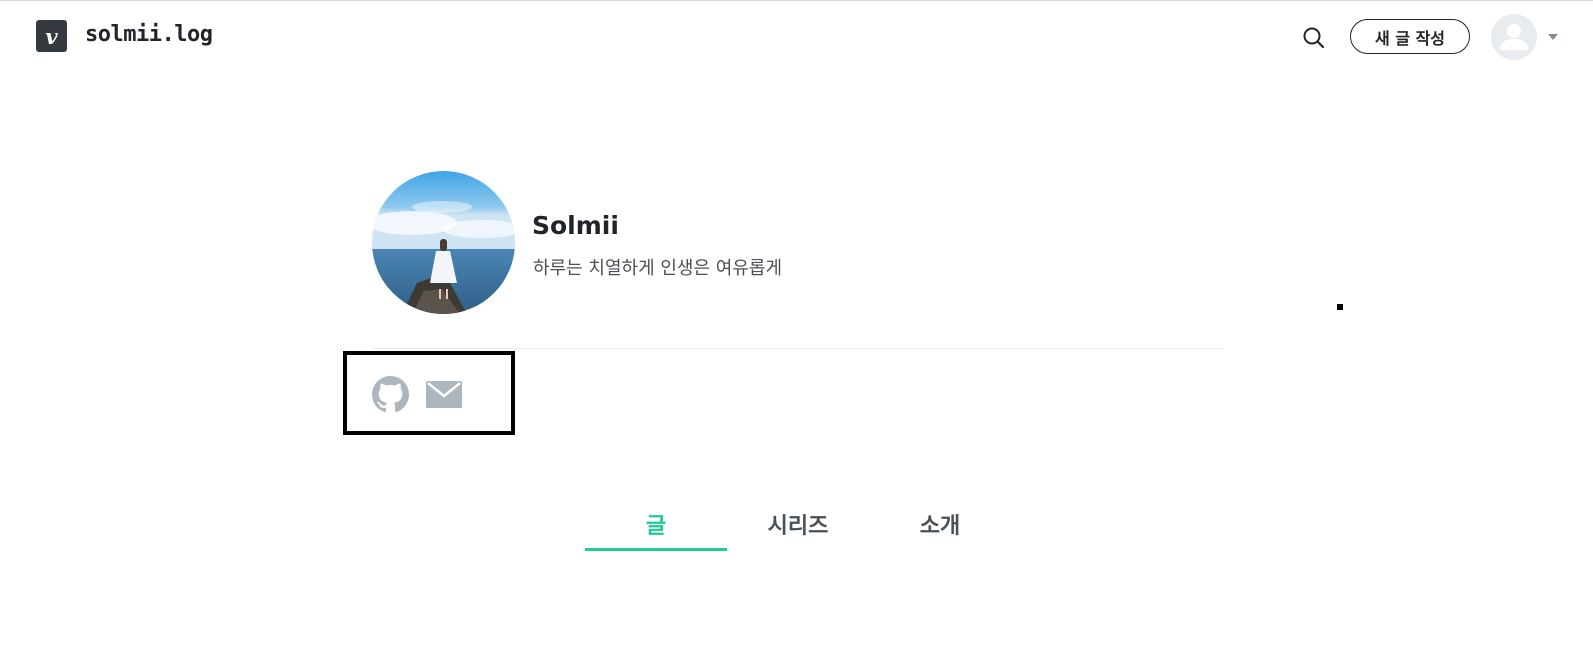 This screenshot has height=665, width=1593. Describe the element at coordinates (656, 549) in the screenshot. I see `active-tab-indicator` at that location.